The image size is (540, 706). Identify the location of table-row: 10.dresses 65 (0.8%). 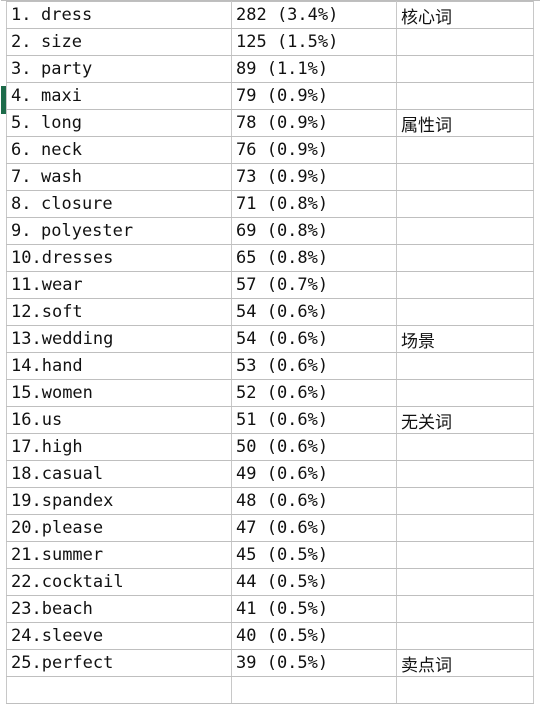
(270, 258).